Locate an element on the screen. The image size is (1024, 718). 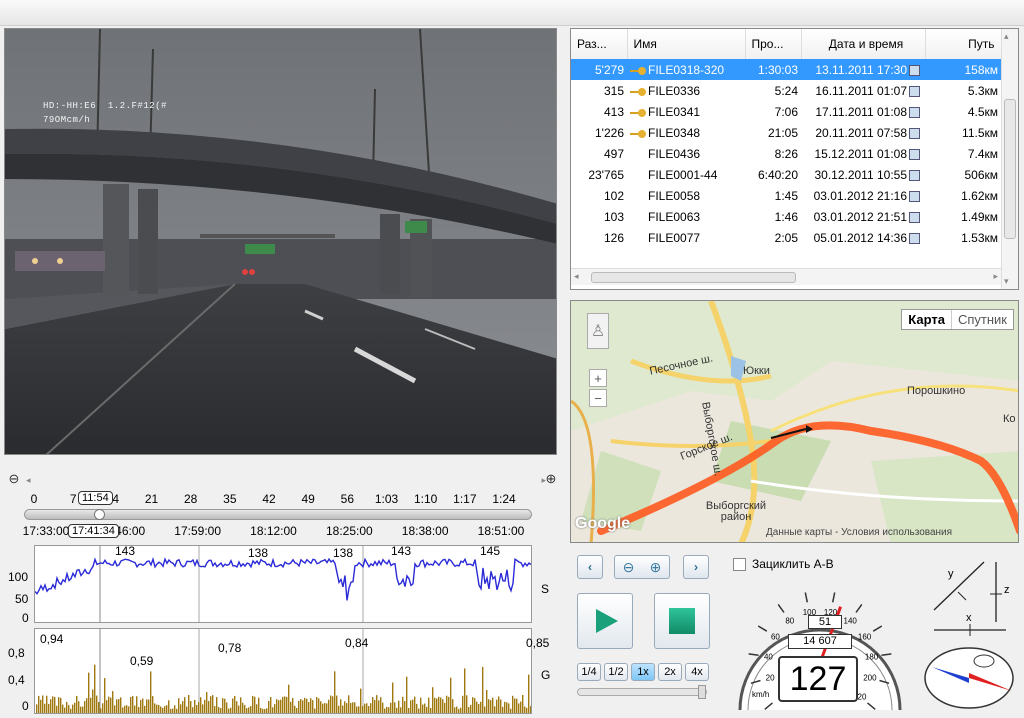
timeline-hscroll: ◂ ▸ is located at coordinates (286, 480).